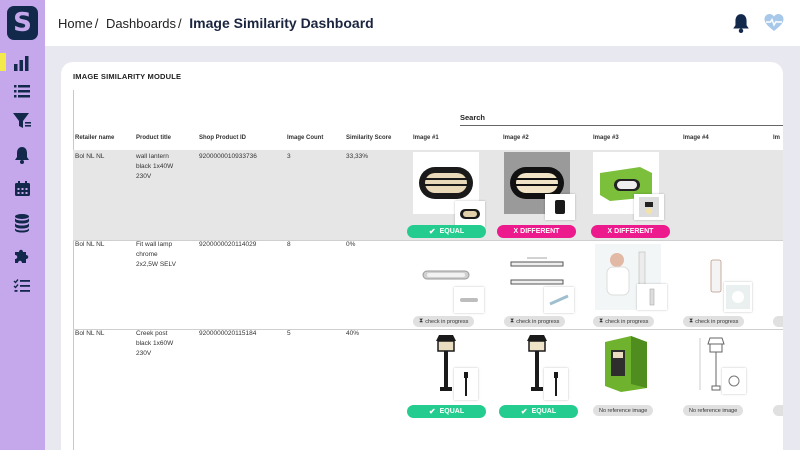 This screenshot has width=800, height=450. Describe the element at coordinates (368, 138) in the screenshot. I see `column-header: Similarity Score` at that location.